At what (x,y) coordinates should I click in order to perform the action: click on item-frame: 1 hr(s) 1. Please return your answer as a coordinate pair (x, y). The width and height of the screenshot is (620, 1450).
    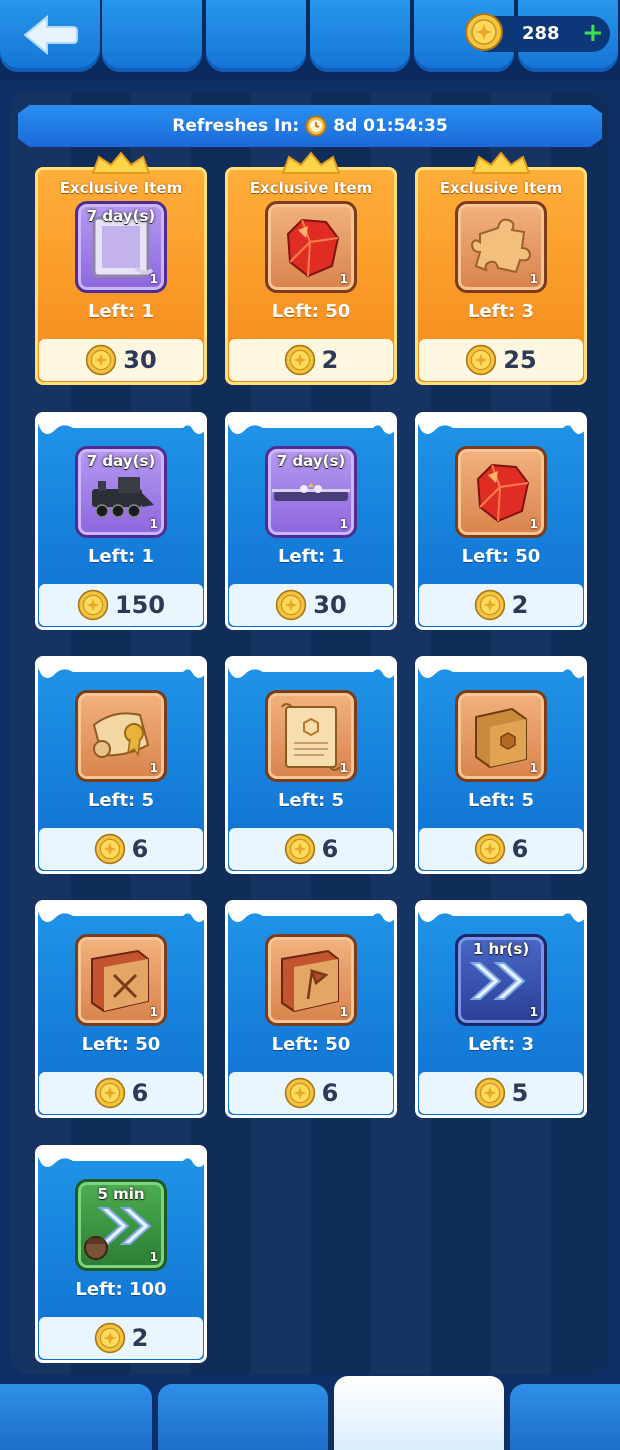
    Looking at the image, I should click on (501, 980).